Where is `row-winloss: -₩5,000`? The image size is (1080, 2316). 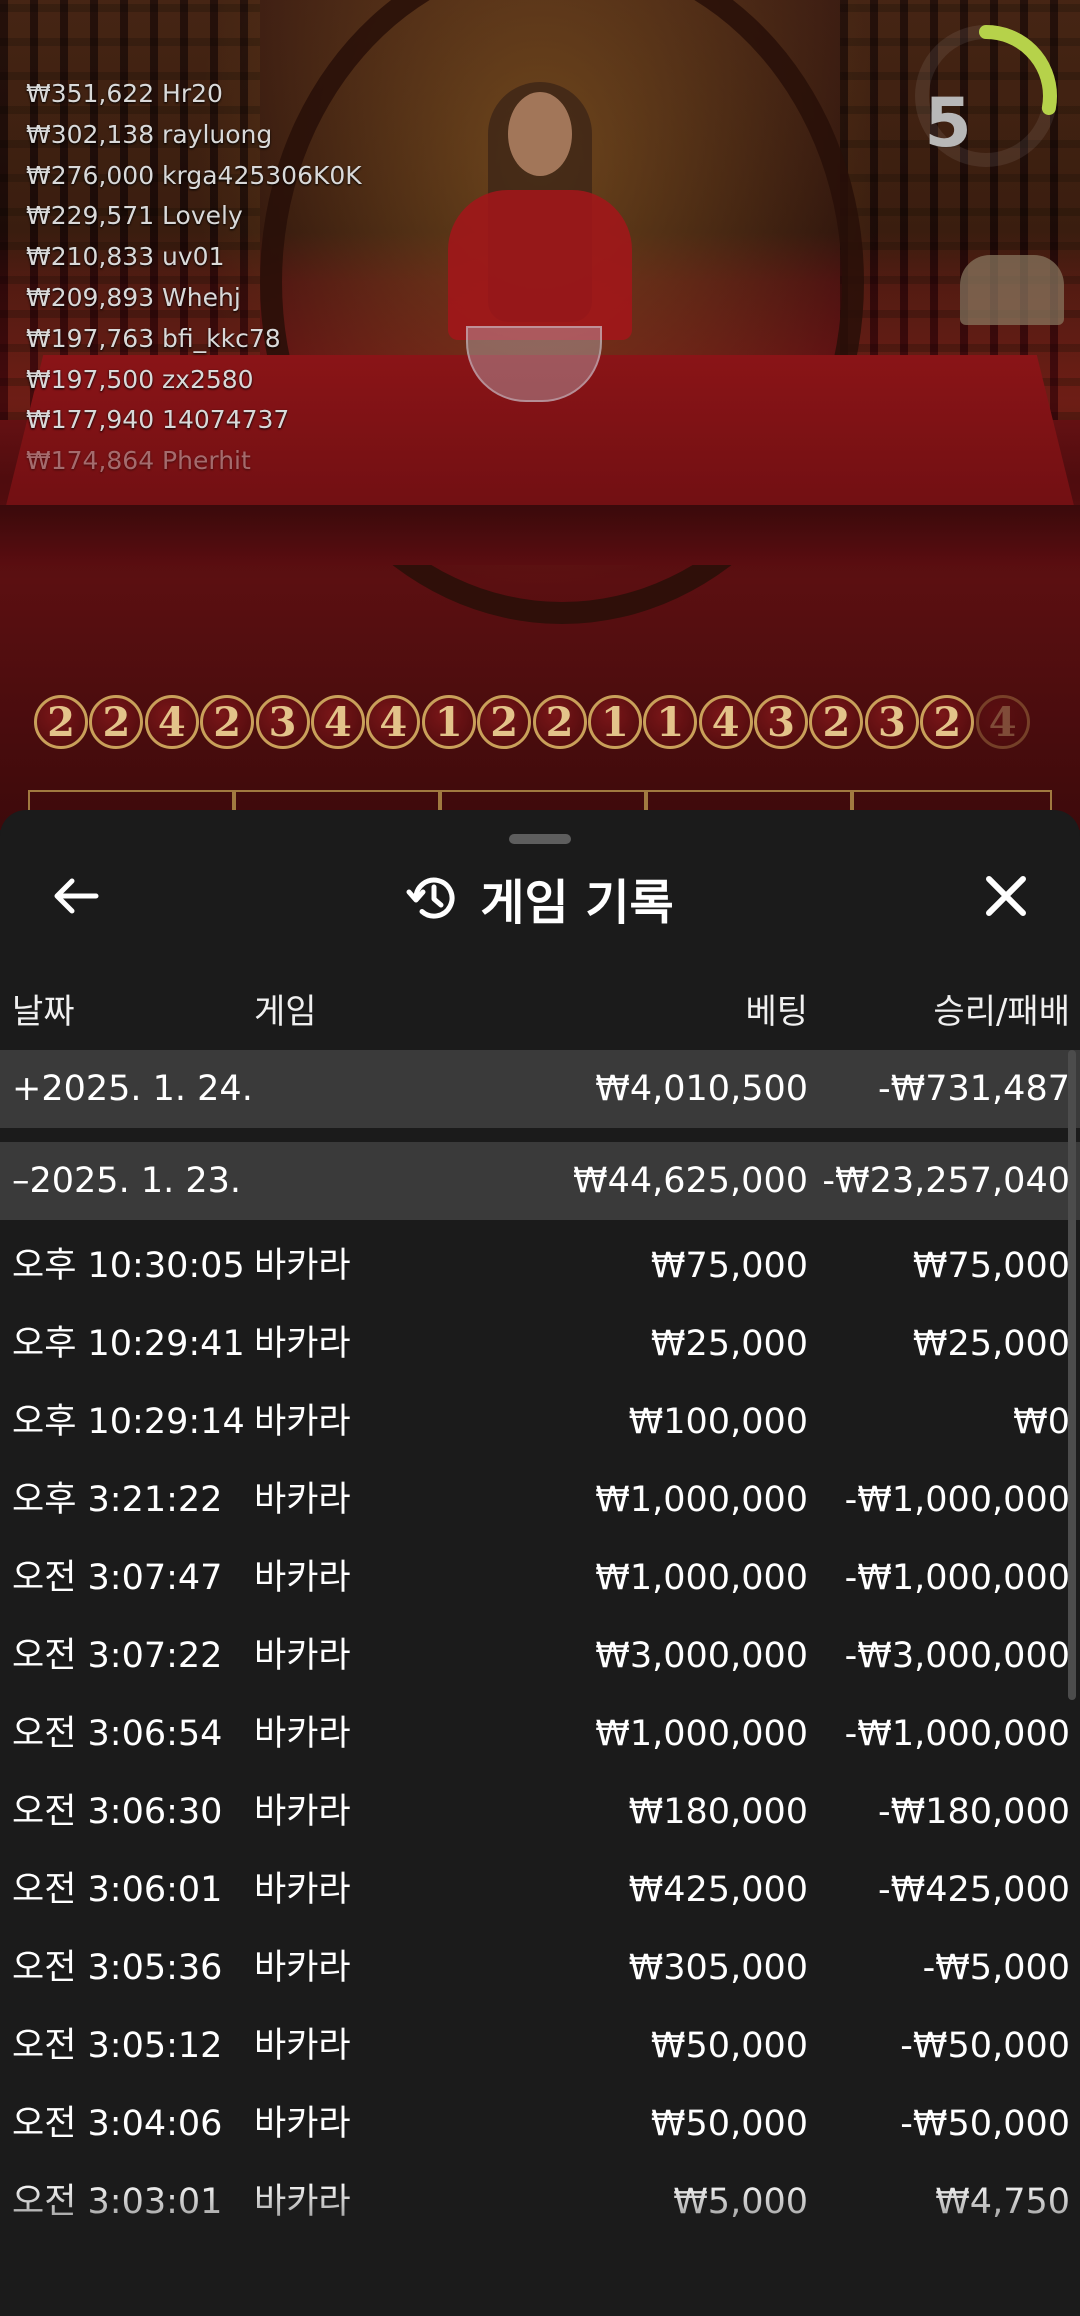 row-winloss: -₩5,000 is located at coordinates (996, 1968).